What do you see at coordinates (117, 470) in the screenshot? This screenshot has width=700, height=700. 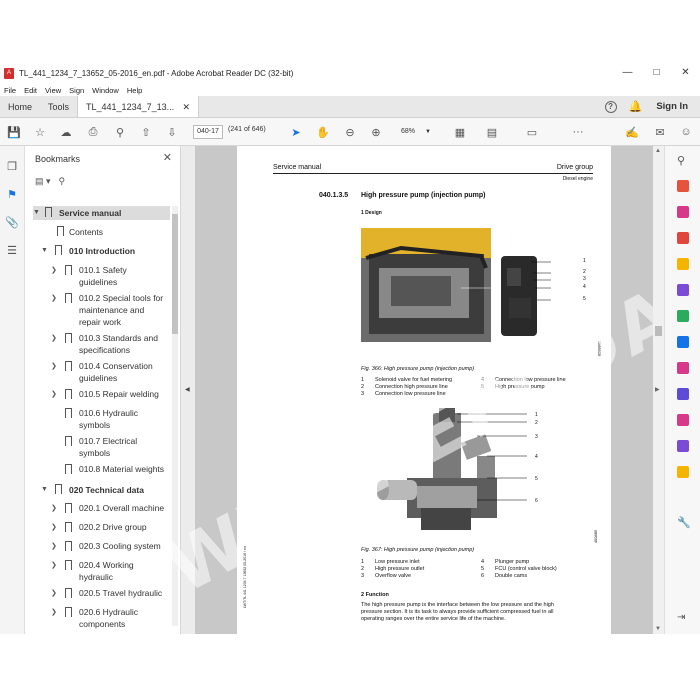 I see `bookmark-010-8: 010.8 Material weights` at bounding box center [117, 470].